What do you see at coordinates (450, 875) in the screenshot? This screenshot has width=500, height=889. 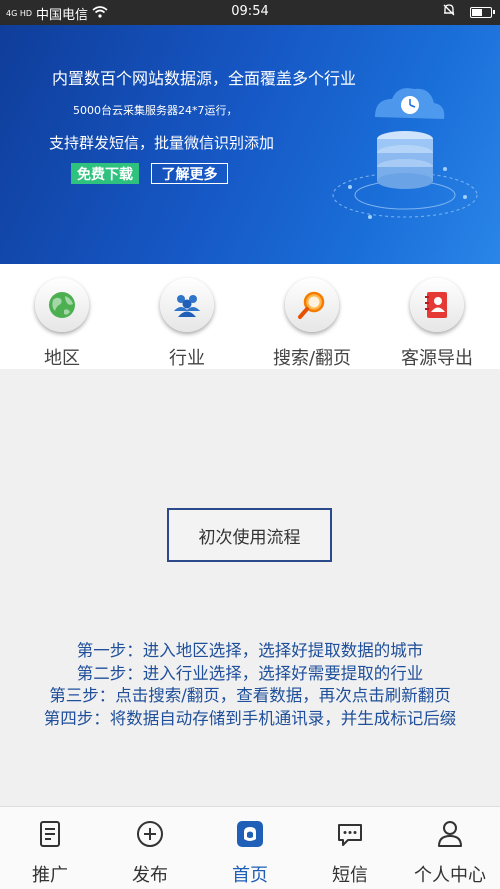 I see `nav-profile-label: 个人中心` at bounding box center [450, 875].